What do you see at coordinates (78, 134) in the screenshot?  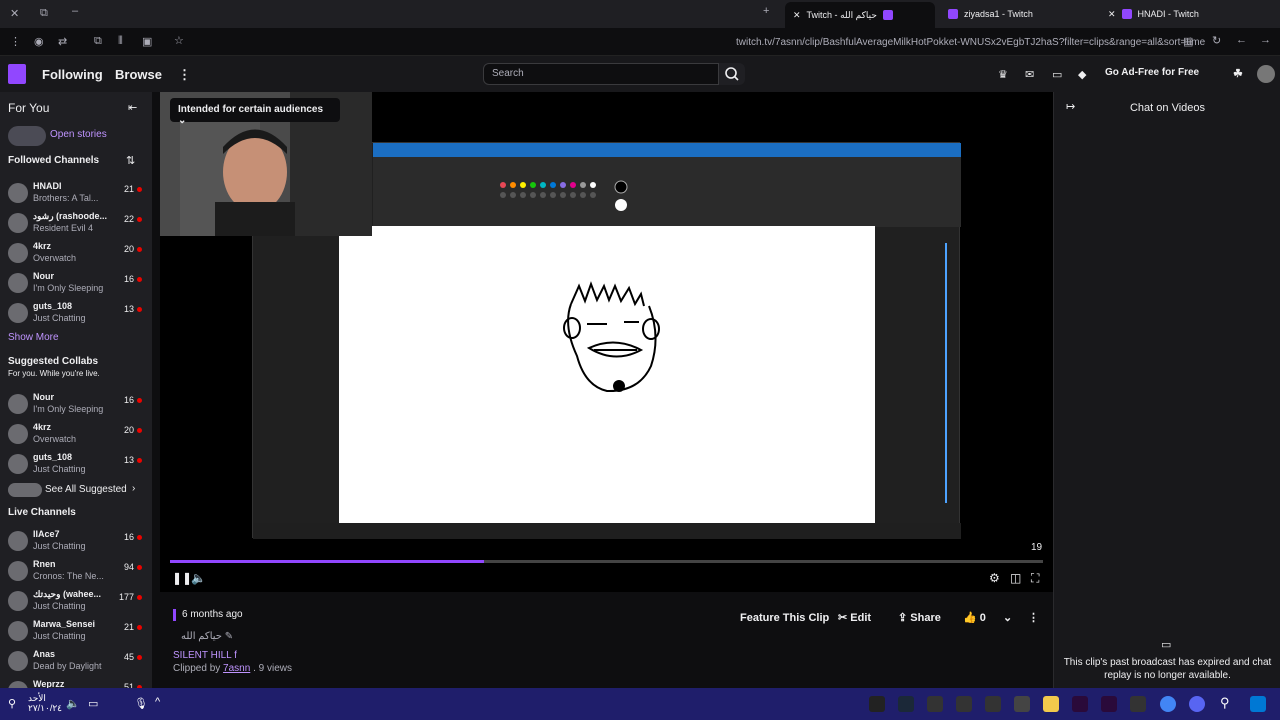 I see `open-stories-link: Open stories` at bounding box center [78, 134].